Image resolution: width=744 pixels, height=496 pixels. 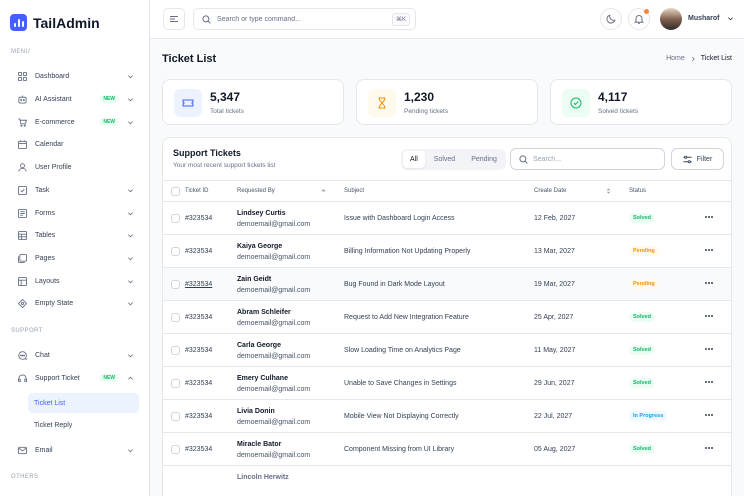 What do you see at coordinates (188, 103) in the screenshot?
I see `ticket-icon` at bounding box center [188, 103].